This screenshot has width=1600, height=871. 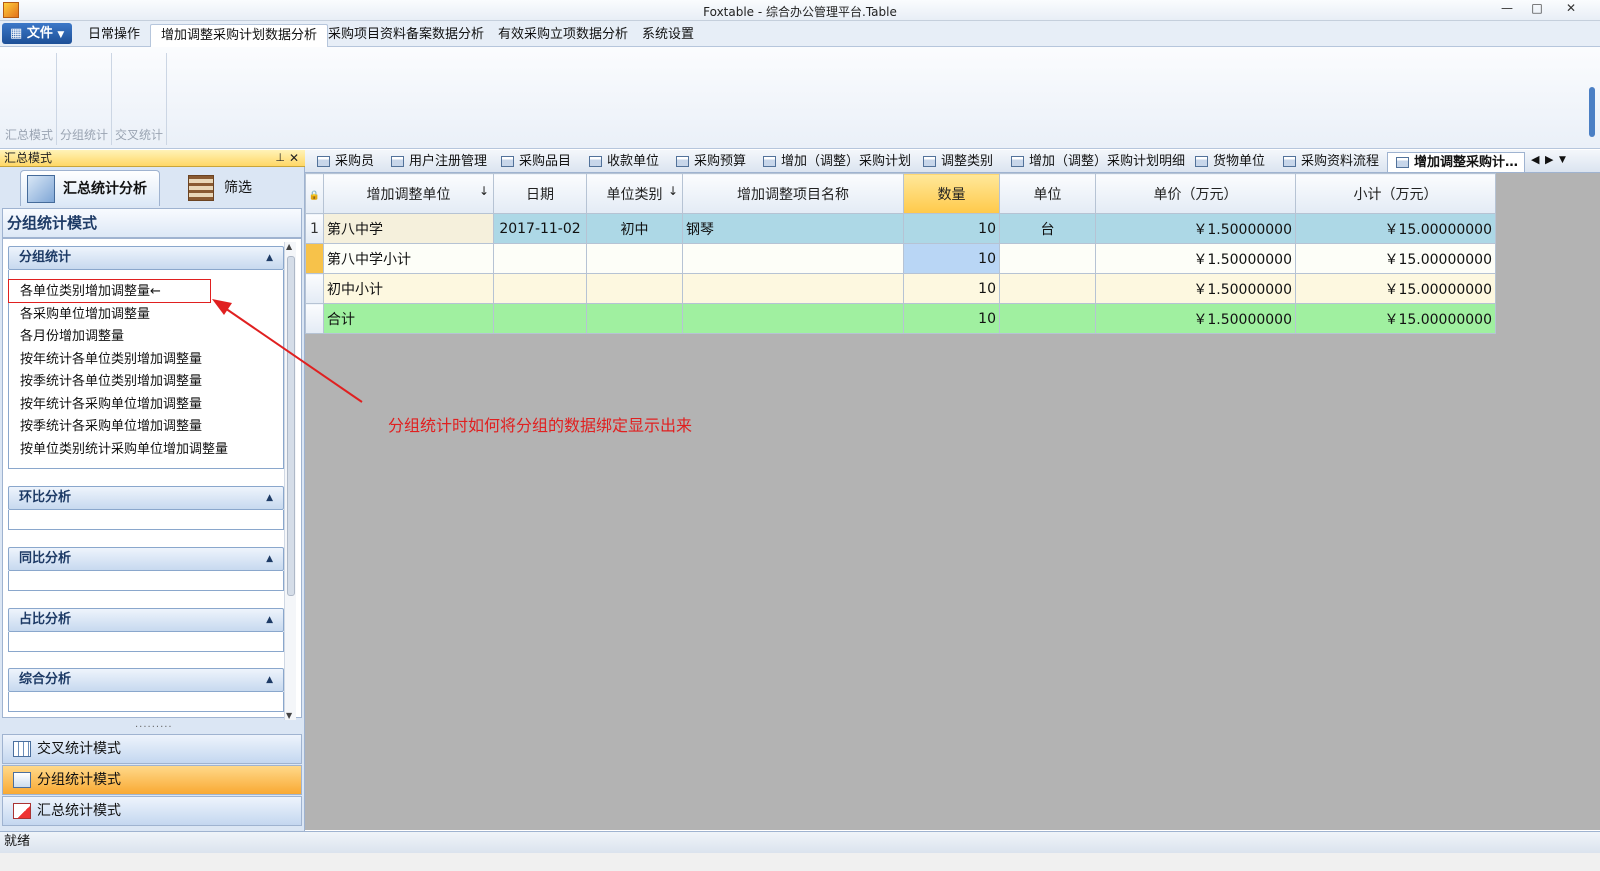 I want to click on column-header-selected: 数量, so click(x=951, y=193).